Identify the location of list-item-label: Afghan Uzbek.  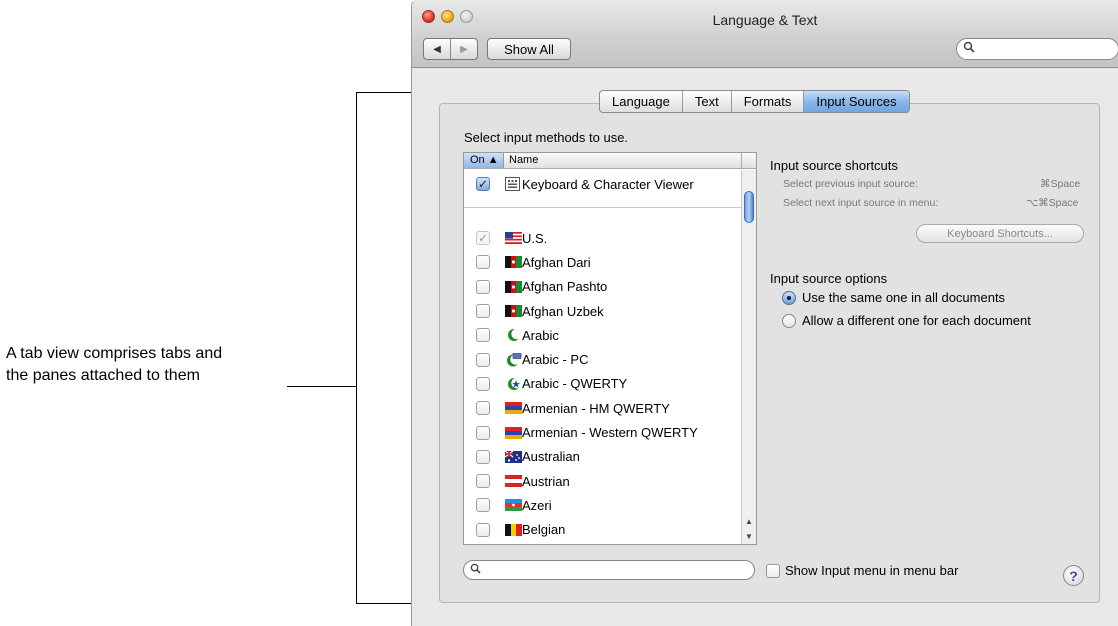
(563, 311).